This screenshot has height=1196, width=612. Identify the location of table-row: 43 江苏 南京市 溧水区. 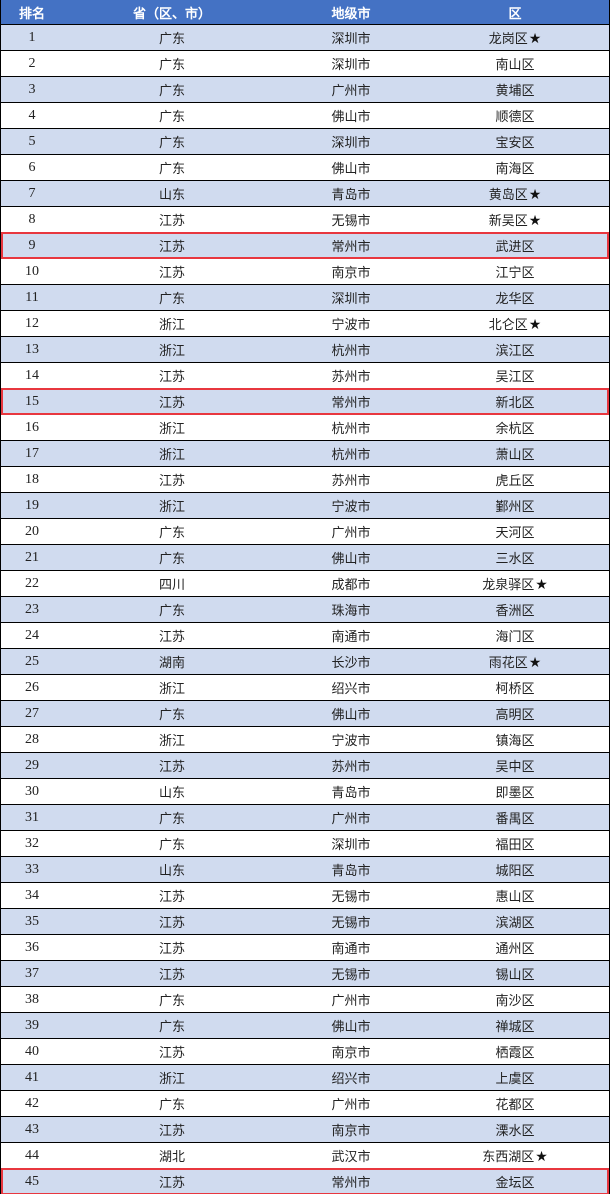
(305, 1130).